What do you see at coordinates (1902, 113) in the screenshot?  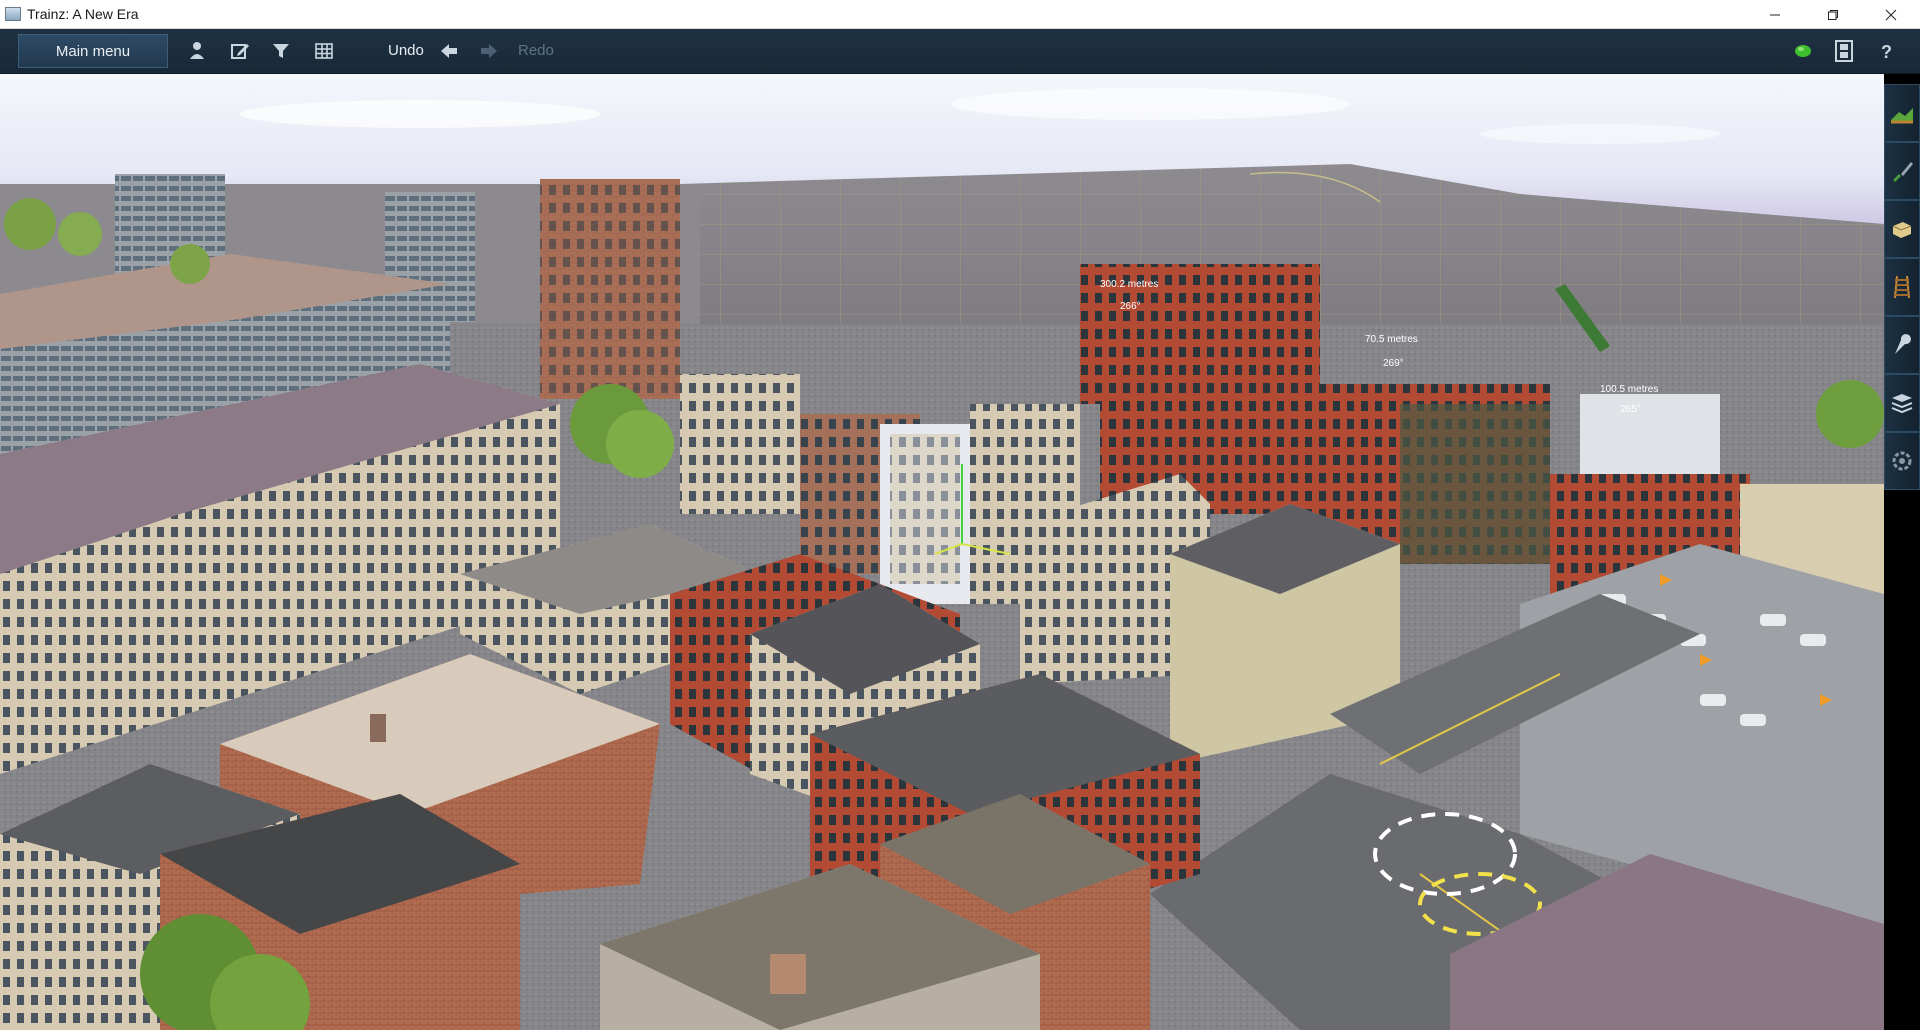 I see `terrain-tool-icon` at bounding box center [1902, 113].